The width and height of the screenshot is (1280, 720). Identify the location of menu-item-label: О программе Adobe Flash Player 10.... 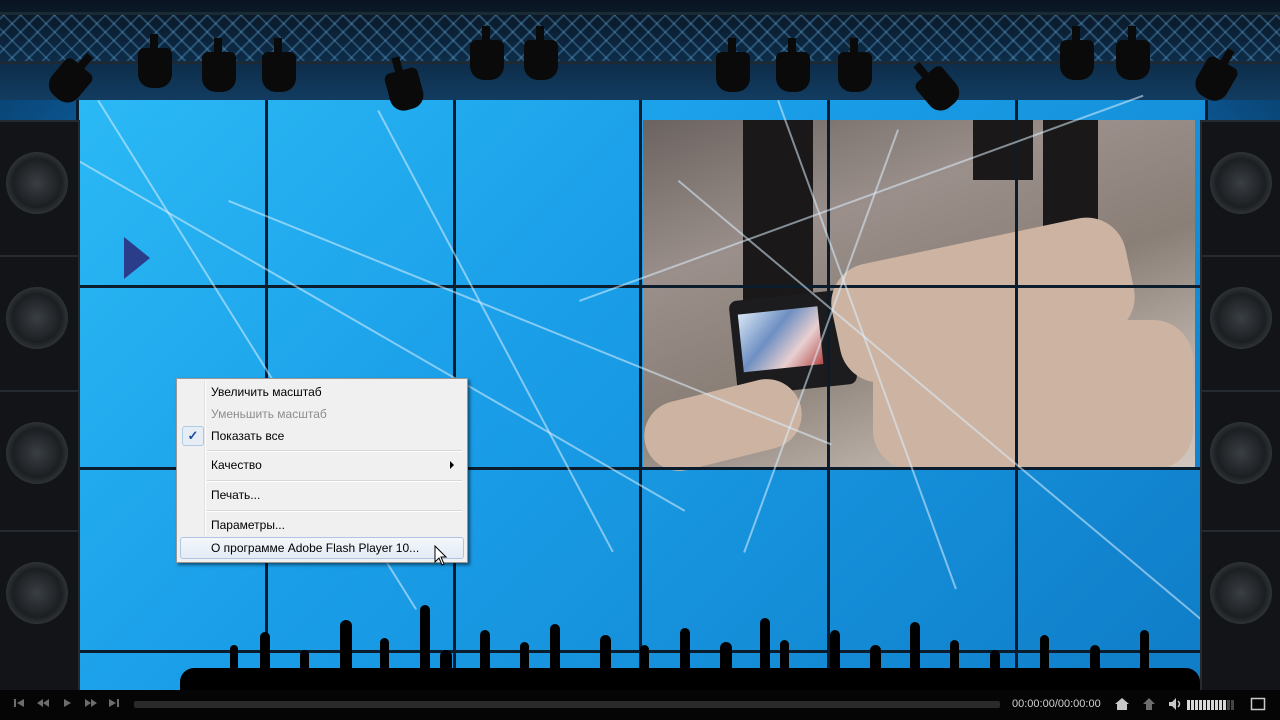
(315, 548).